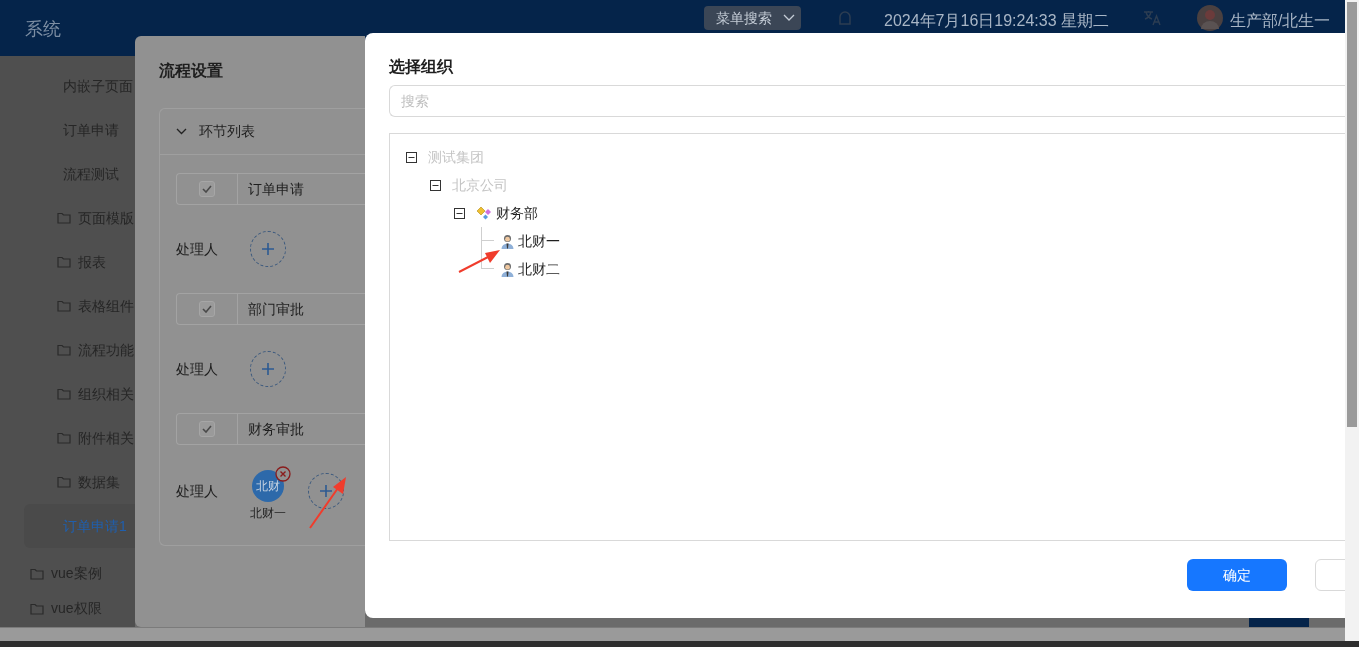 The height and width of the screenshot is (647, 1359). I want to click on avatar-icon, so click(1210, 18).